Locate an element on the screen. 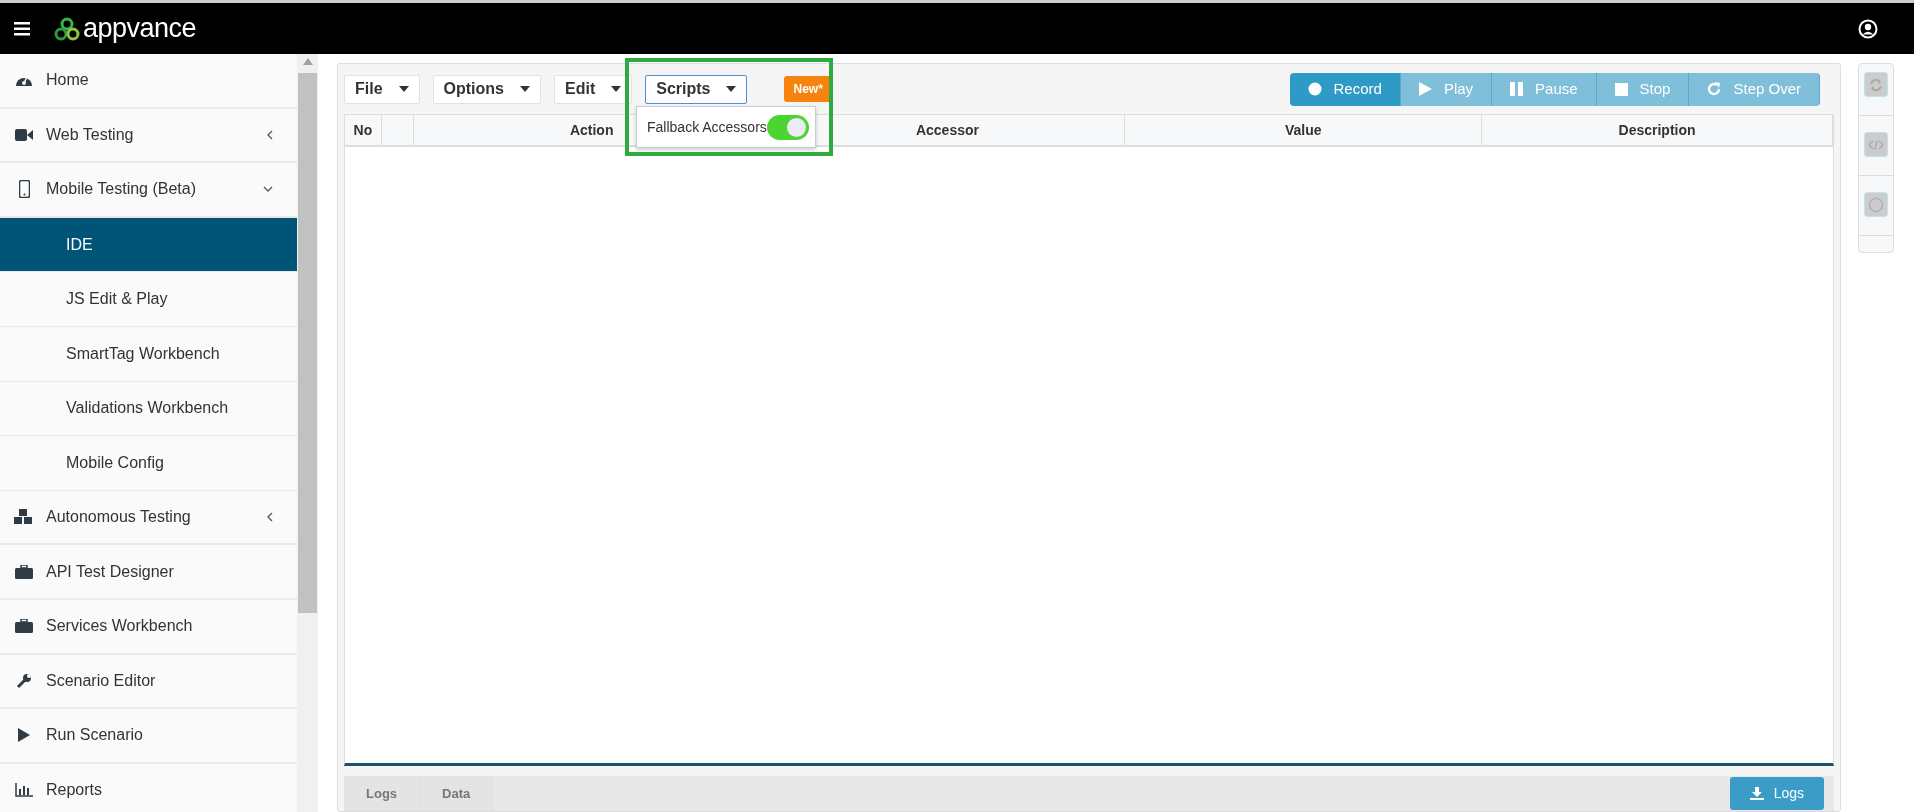 This screenshot has height=812, width=1914. refresh-icon is located at coordinates (1876, 84).